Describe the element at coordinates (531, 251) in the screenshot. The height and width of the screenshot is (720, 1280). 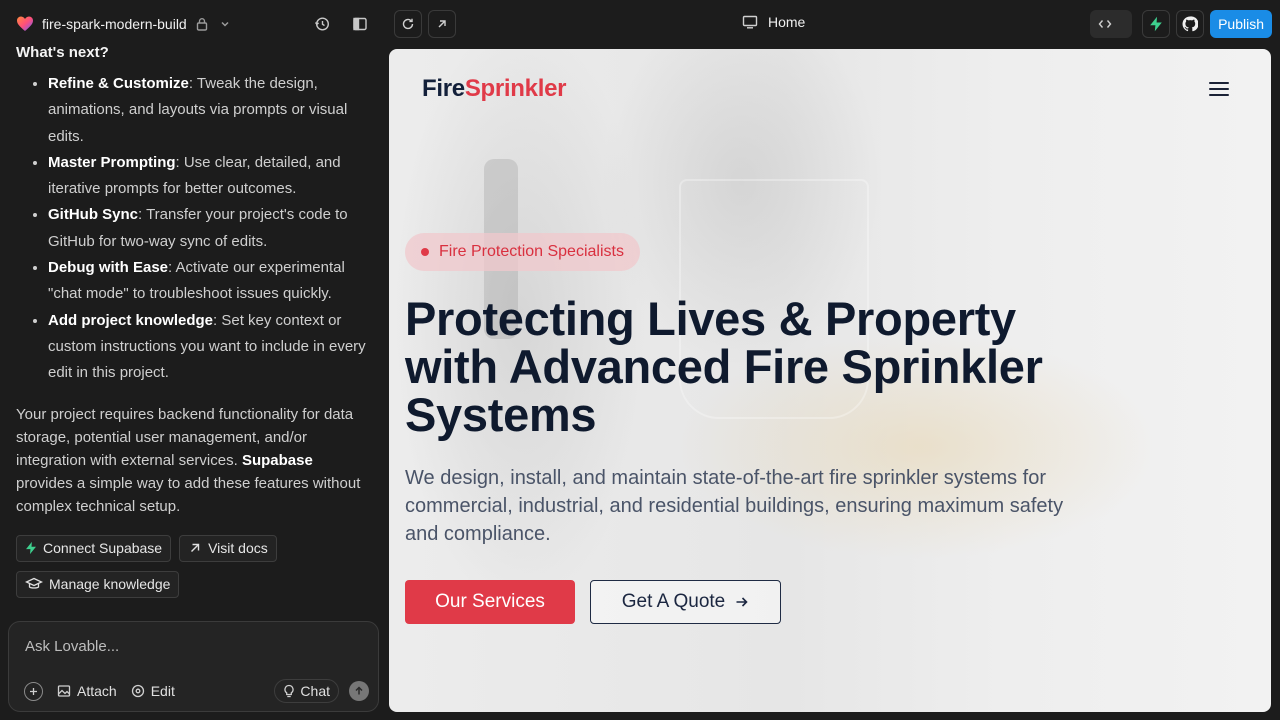
I see `badge-label: Fire Protection Specialists` at that location.